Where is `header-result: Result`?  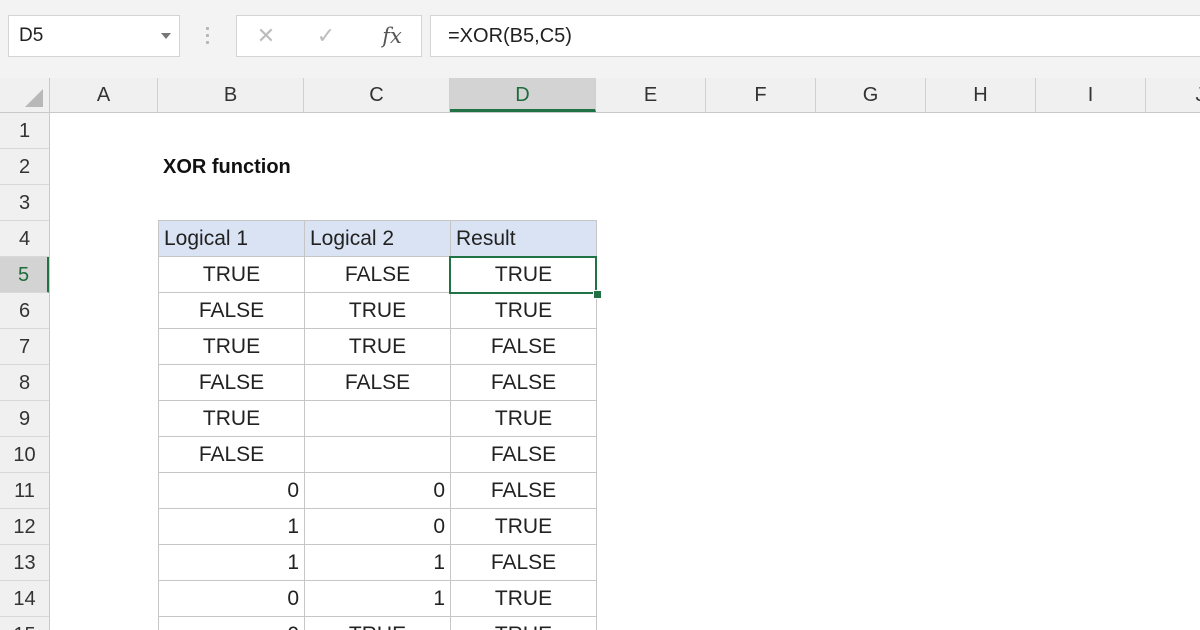
header-result: Result is located at coordinates (523, 238).